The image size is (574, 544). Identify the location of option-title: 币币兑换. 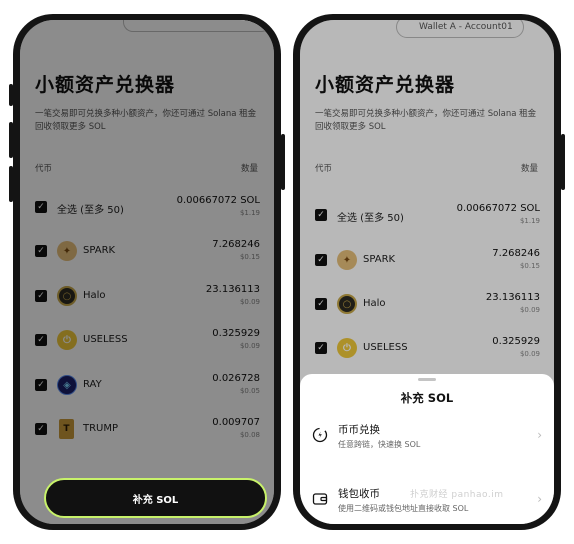
(359, 430).